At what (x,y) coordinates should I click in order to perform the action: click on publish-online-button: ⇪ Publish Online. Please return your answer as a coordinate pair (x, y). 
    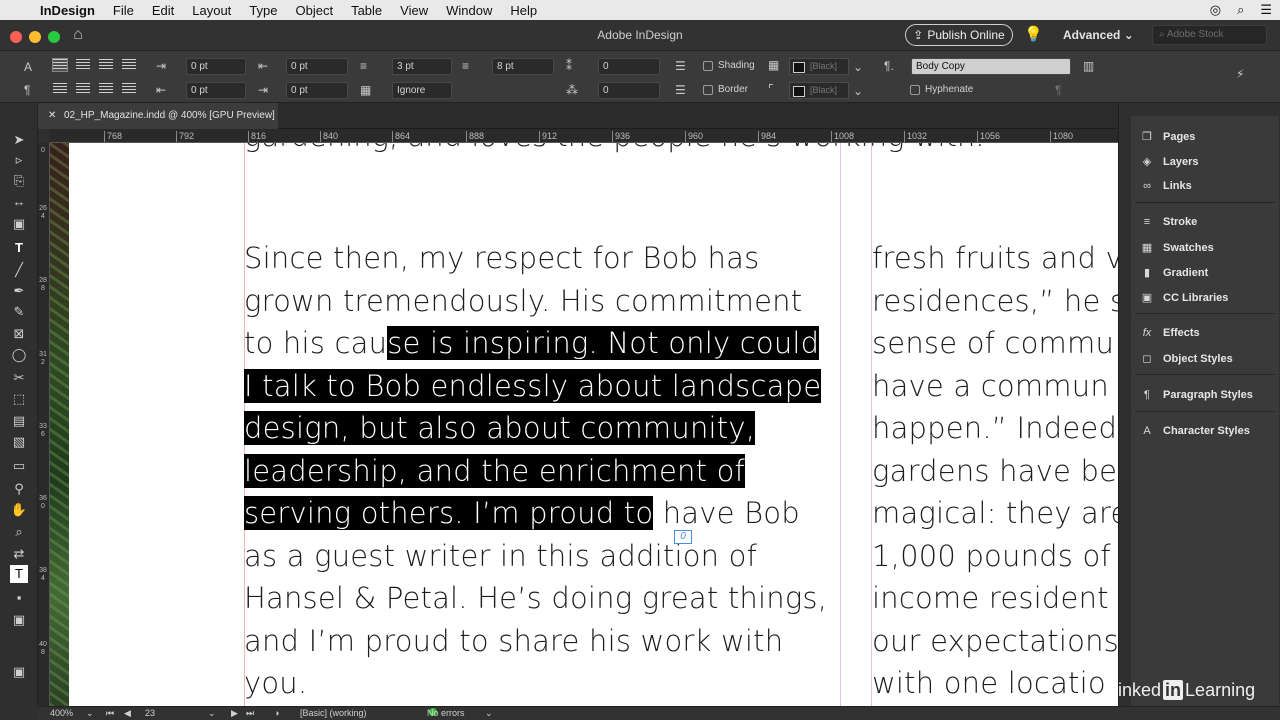
    Looking at the image, I should click on (959, 35).